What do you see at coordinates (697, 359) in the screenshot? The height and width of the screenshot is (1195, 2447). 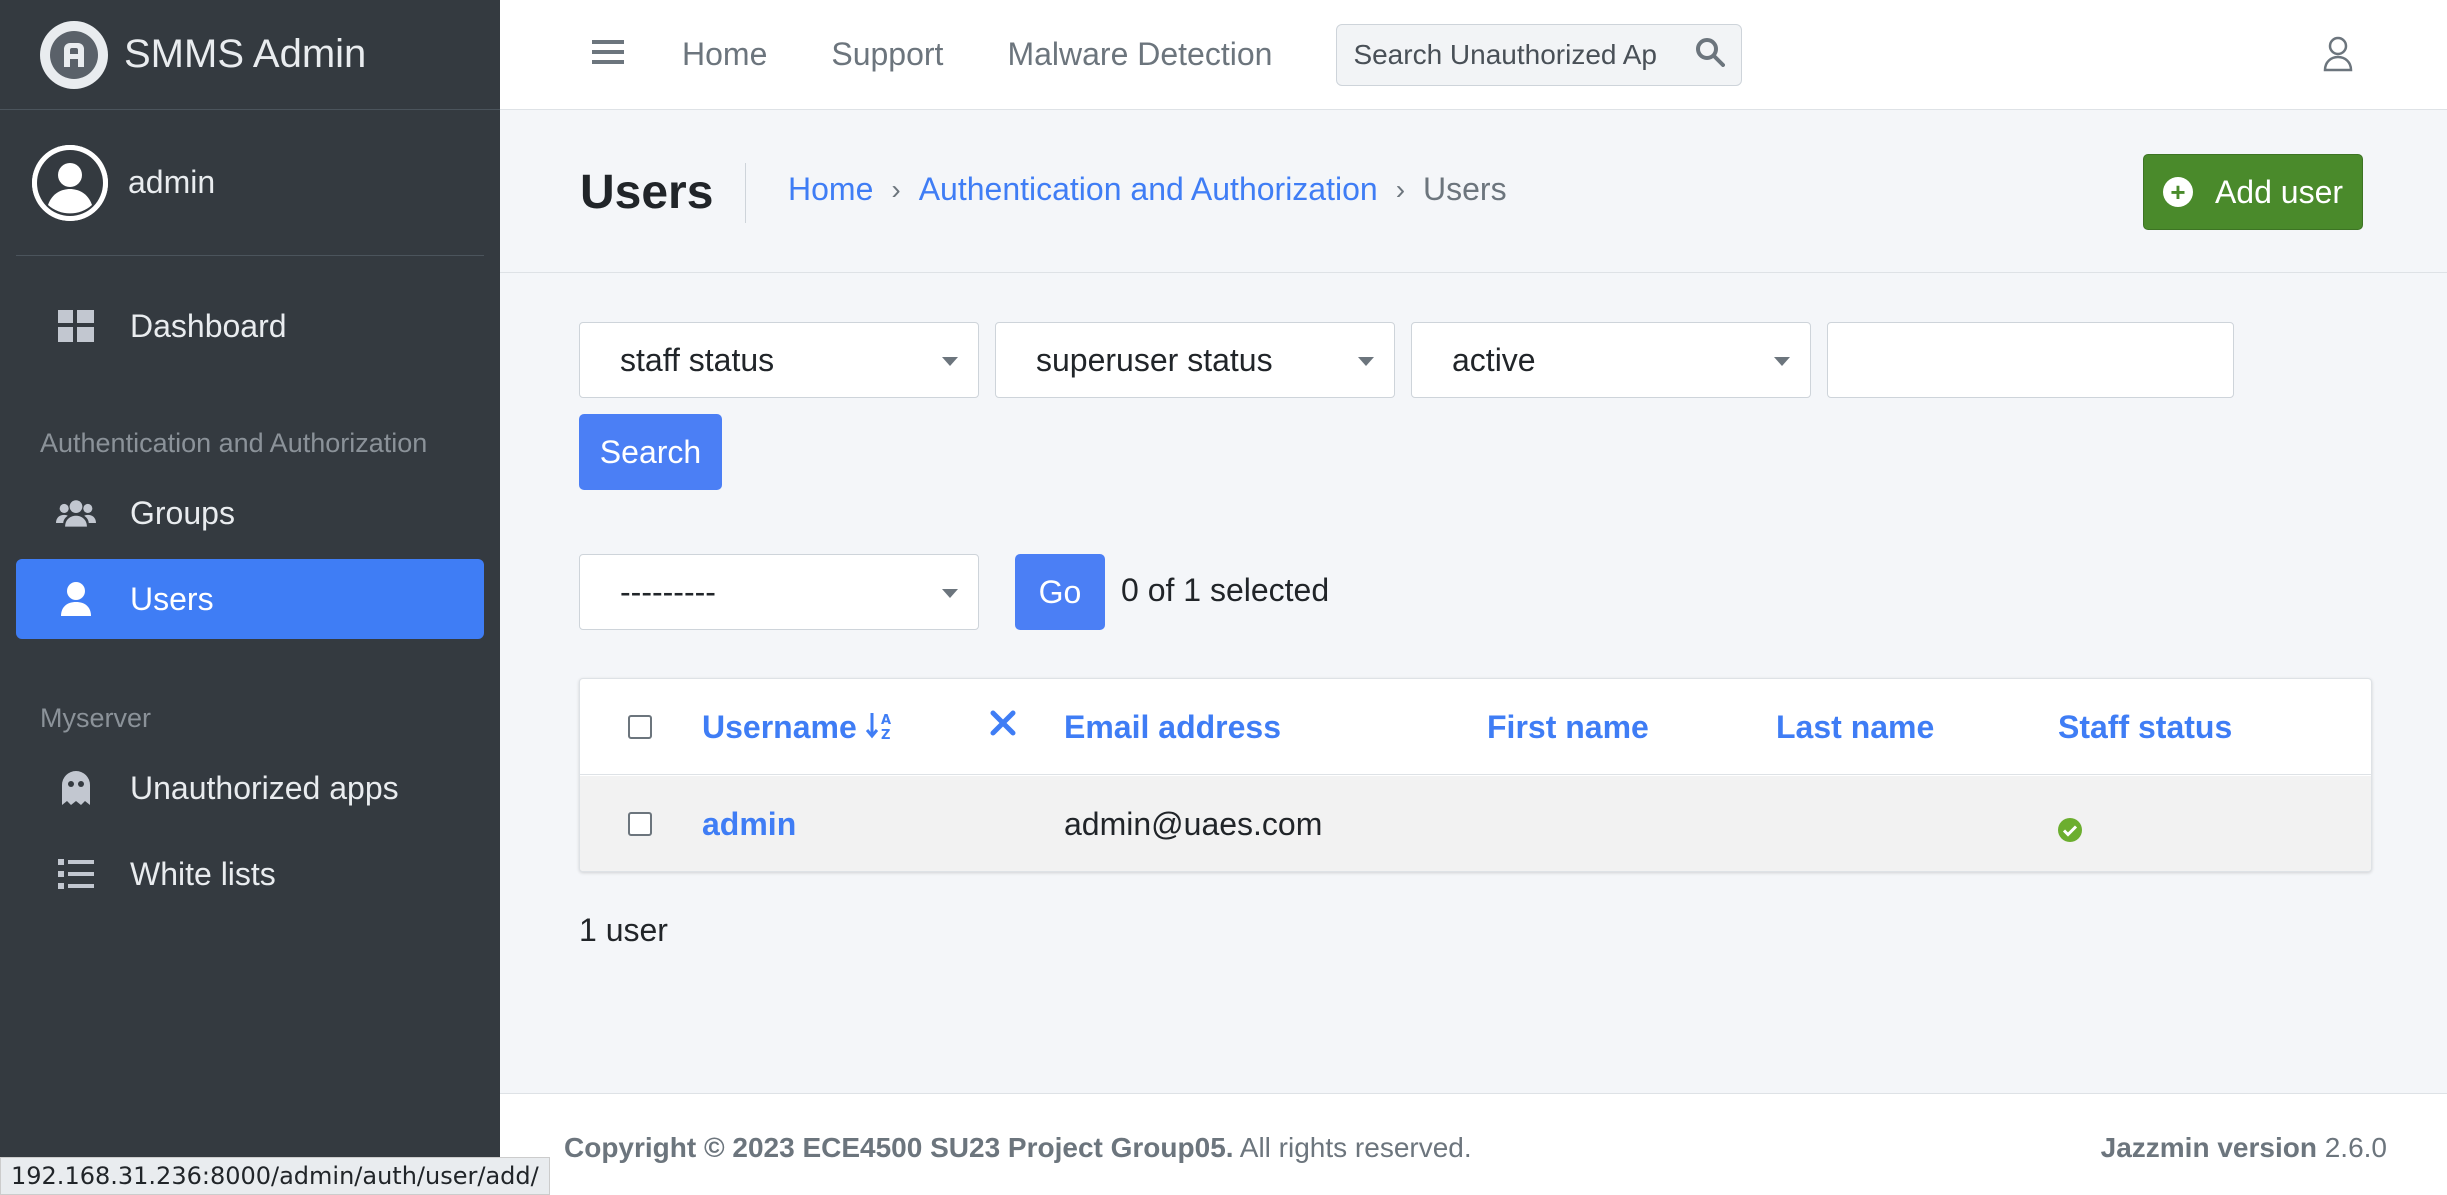 I see `staff-status-filter-value: staff status` at bounding box center [697, 359].